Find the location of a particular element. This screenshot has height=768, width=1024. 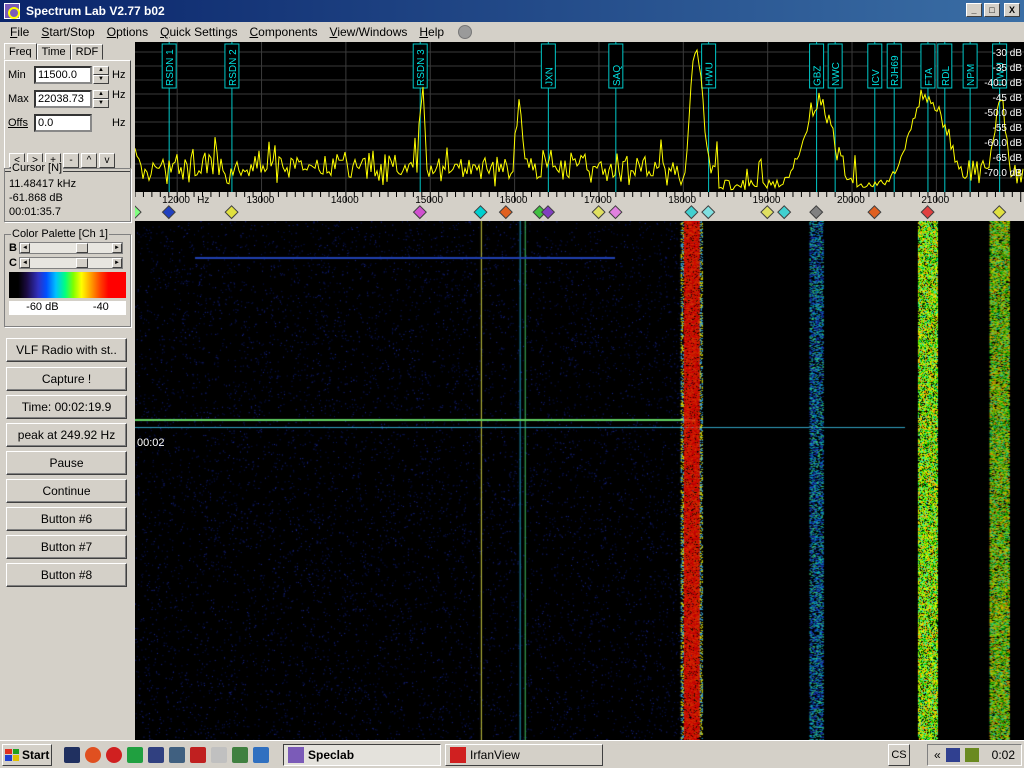

tray-network-icon is located at coordinates (971, 755).